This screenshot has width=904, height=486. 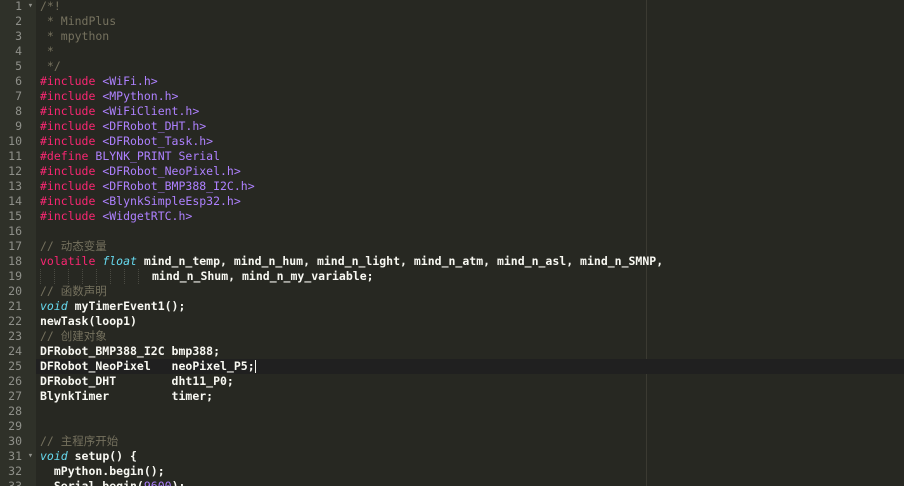 I want to click on code-line: DFRobot_BMP388_I2C bmp388;, so click(x=130, y=351).